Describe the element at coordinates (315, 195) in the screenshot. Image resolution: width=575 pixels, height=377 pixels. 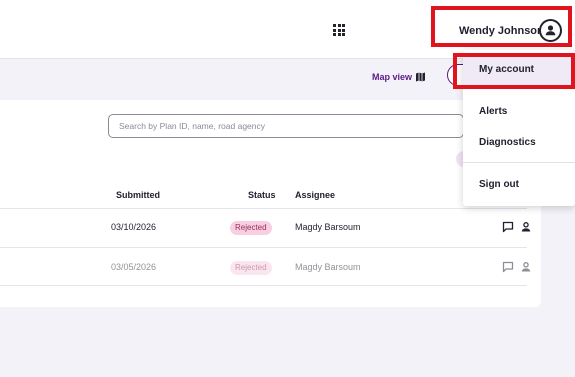
I see `column-header-assignee: Assignee` at that location.